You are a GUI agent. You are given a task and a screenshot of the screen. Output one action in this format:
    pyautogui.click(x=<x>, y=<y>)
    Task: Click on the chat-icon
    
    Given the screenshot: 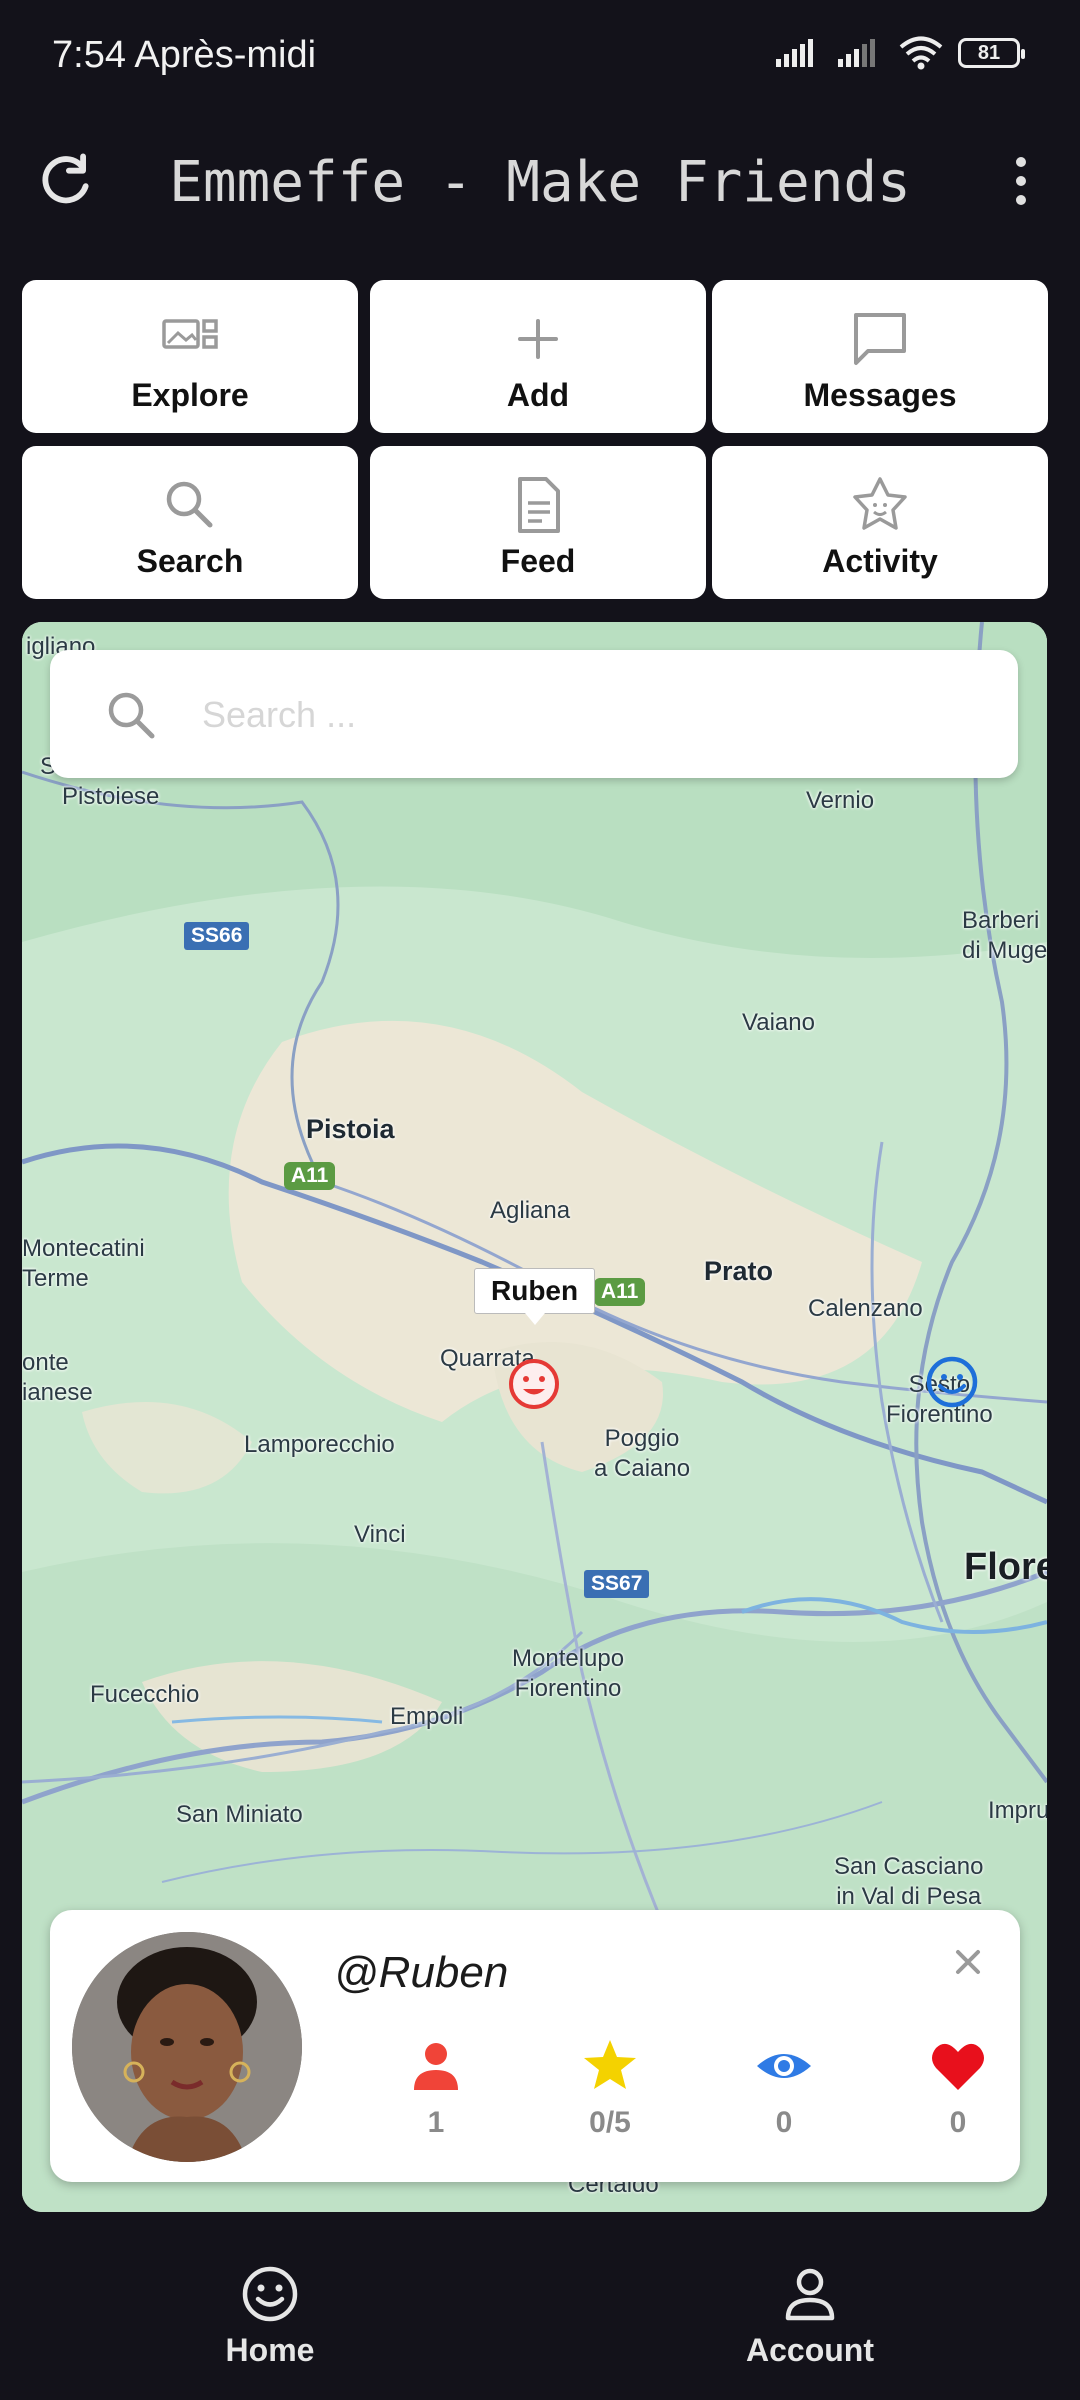 What is the action you would take?
    pyautogui.click(x=880, y=339)
    